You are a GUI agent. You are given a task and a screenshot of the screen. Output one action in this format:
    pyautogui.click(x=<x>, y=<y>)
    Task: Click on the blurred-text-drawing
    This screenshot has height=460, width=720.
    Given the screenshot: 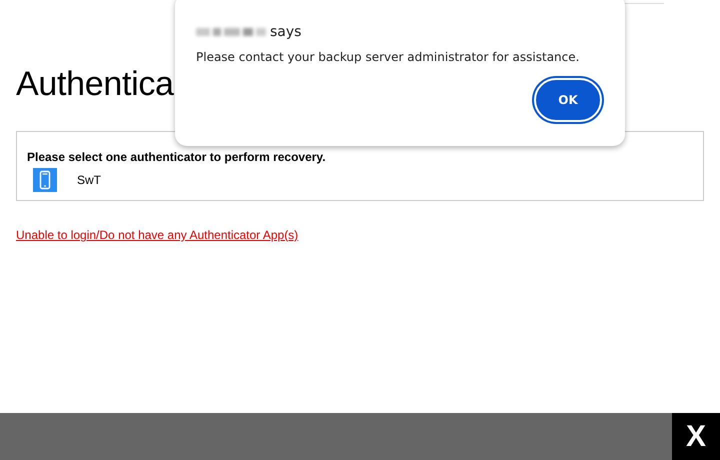 What is the action you would take?
    pyautogui.click(x=231, y=32)
    